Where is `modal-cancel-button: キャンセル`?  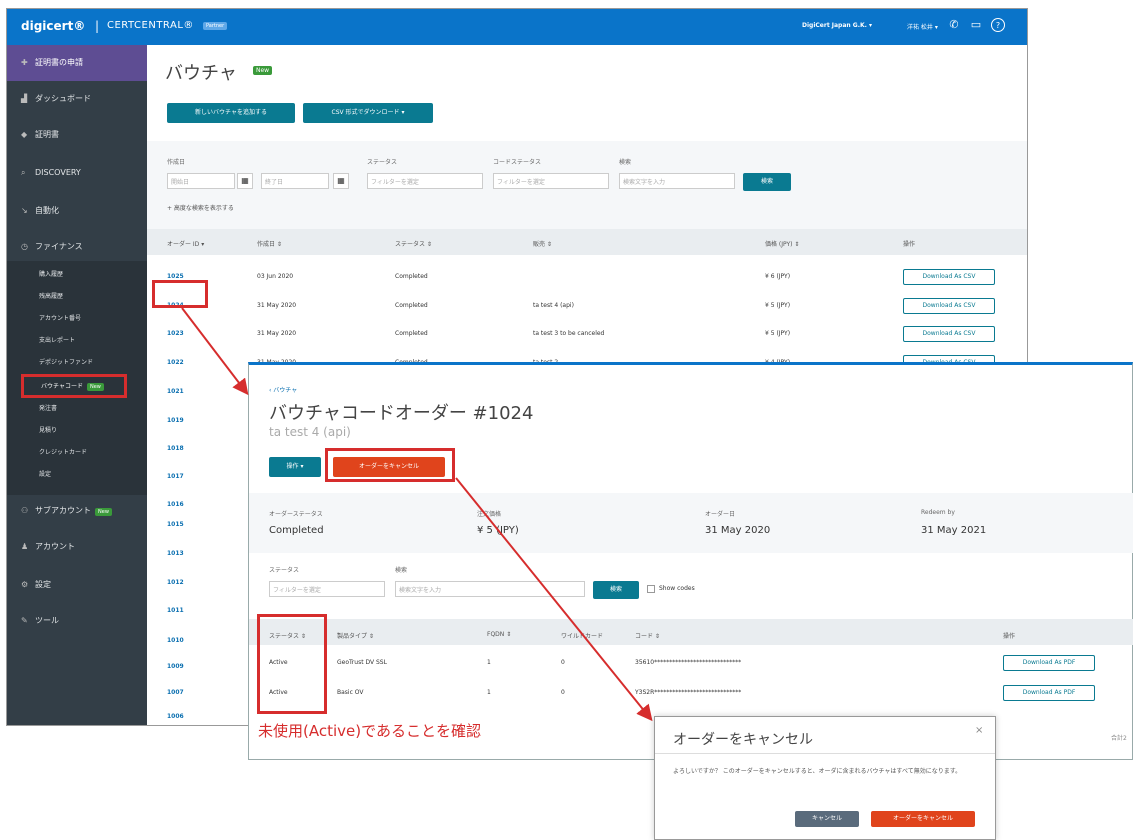
modal-cancel-button: キャンセル is located at coordinates (827, 819).